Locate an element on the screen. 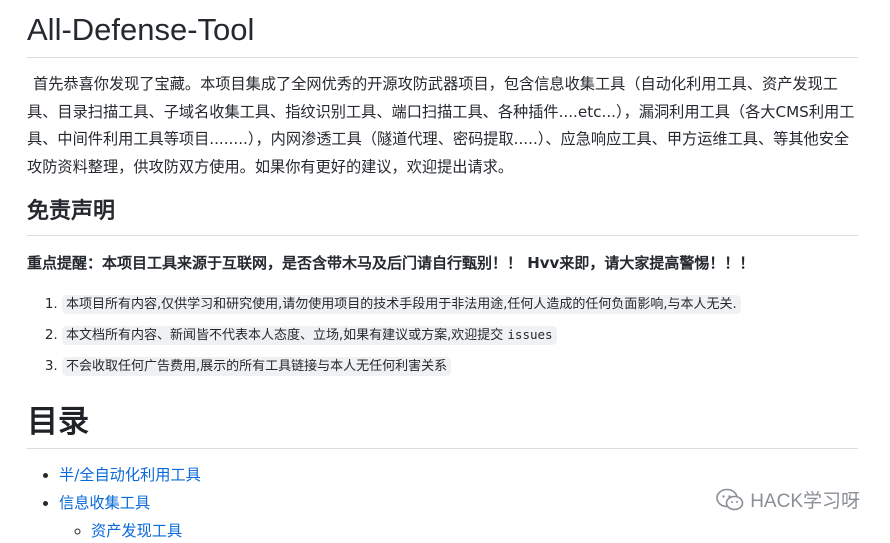 Image resolution: width=890 pixels, height=543 pixels. watermark: HACK学习呀 is located at coordinates (788, 499).